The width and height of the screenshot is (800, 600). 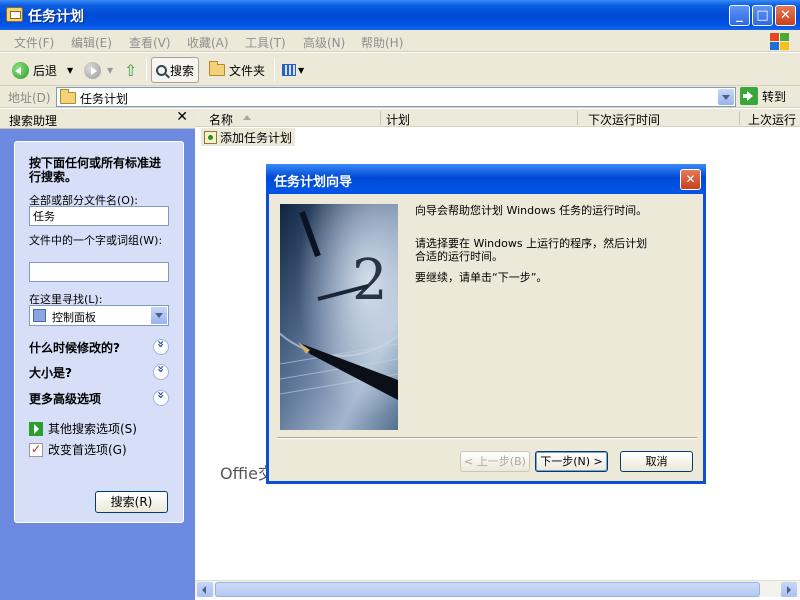 What do you see at coordinates (772, 119) in the screenshot?
I see `column-last-run: 上次运行` at bounding box center [772, 119].